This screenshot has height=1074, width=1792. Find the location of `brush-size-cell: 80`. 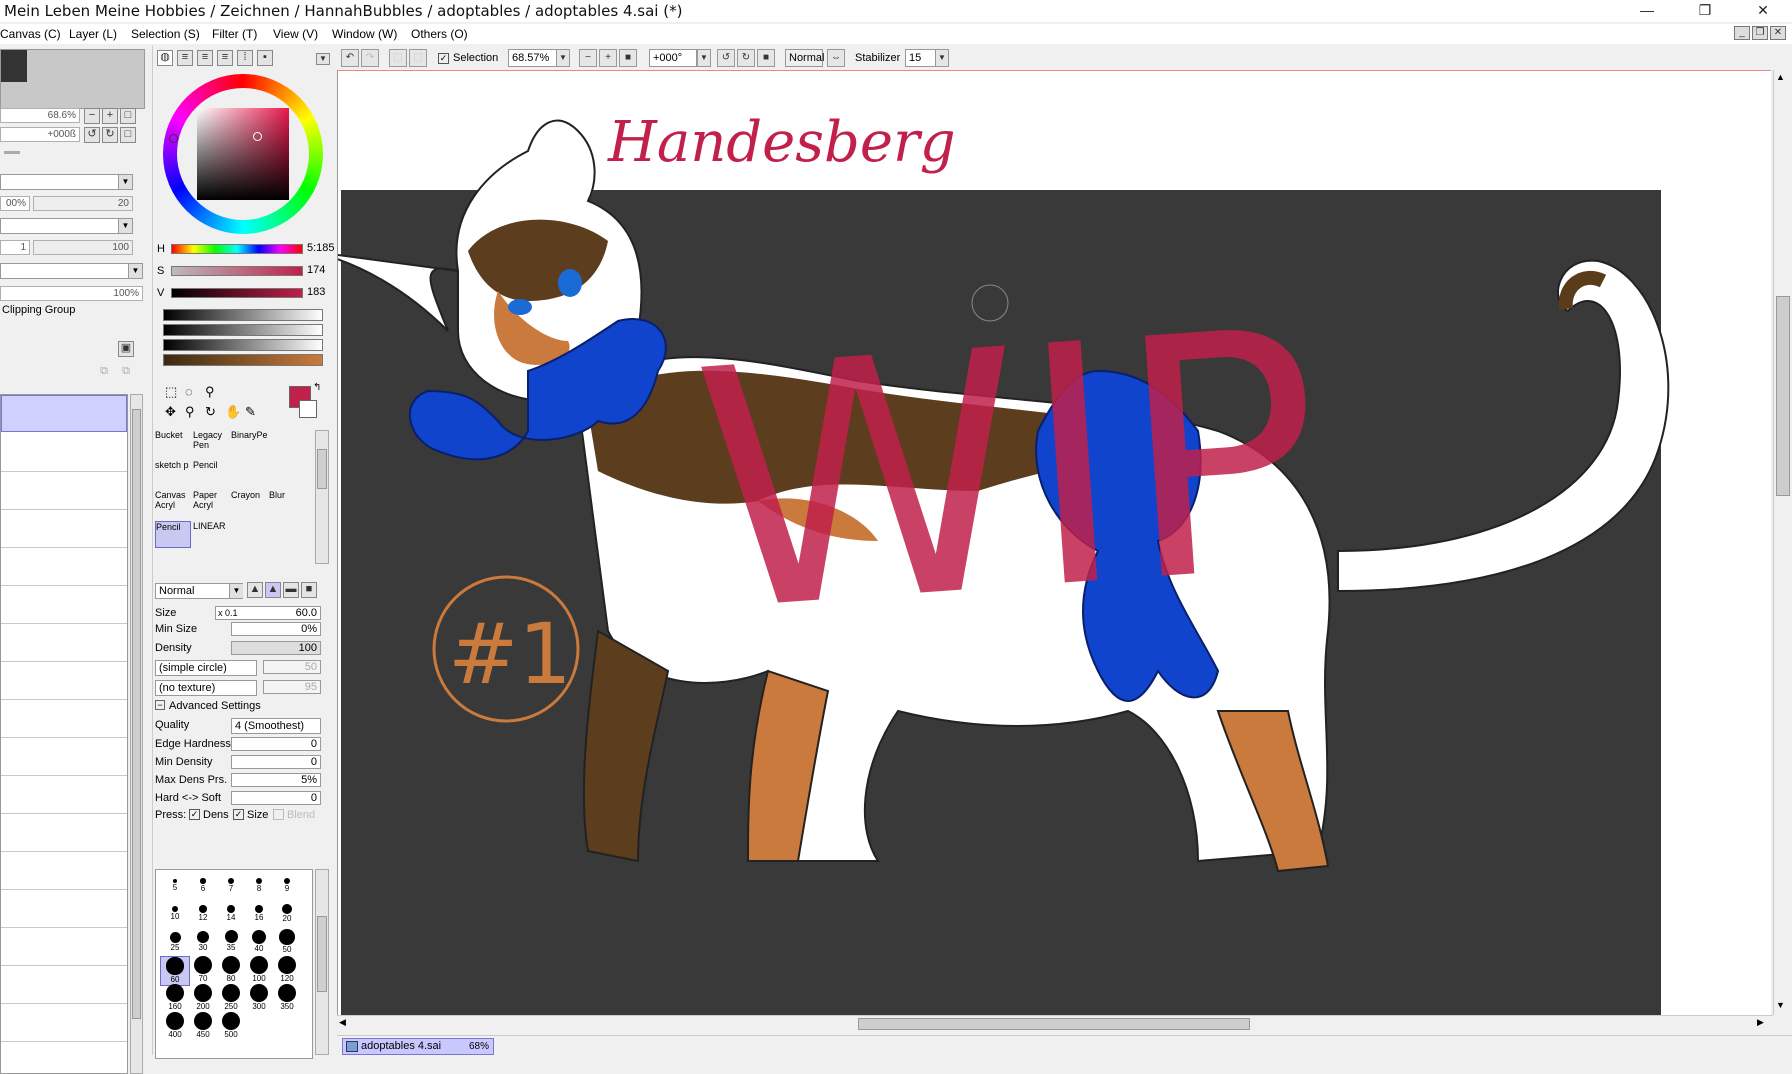

brush-size-cell: 80 is located at coordinates (231, 971).